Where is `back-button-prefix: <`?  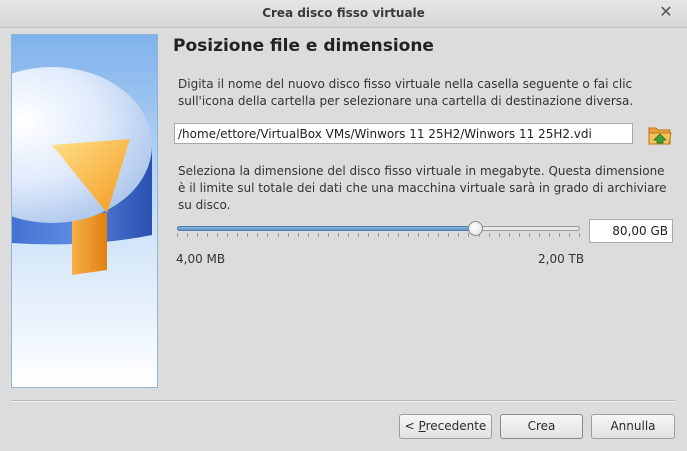
back-button-prefix: < is located at coordinates (411, 426).